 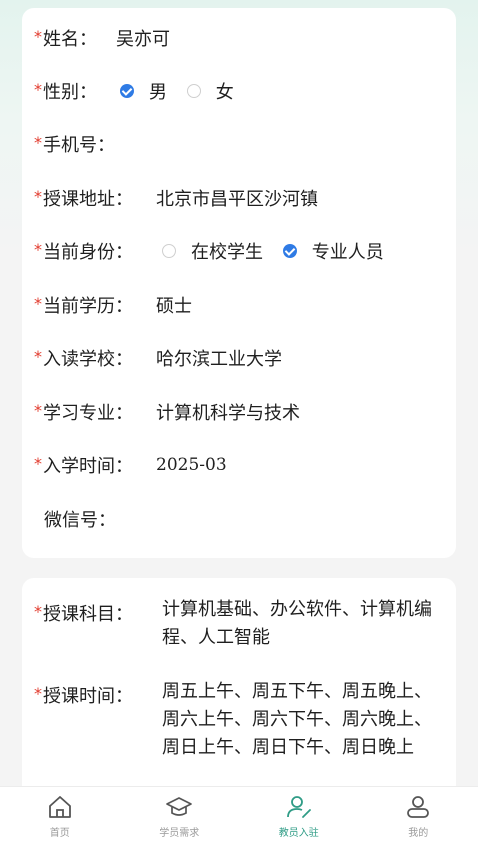 What do you see at coordinates (418, 831) in the screenshot?
I see `tab-mine-label: 我的` at bounding box center [418, 831].